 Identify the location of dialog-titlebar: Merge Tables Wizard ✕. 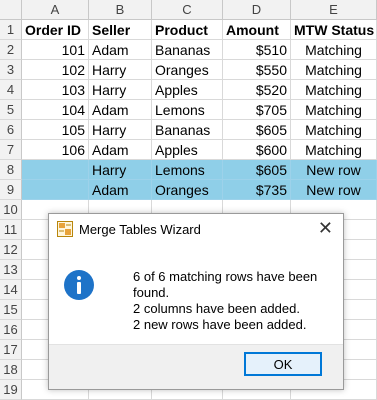
(196, 229).